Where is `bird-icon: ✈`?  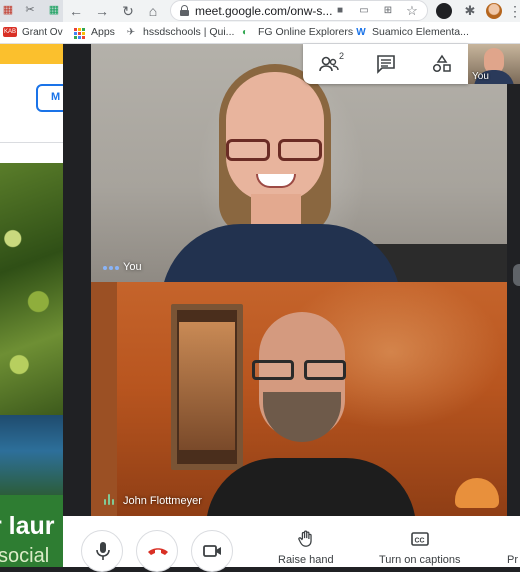
bird-icon: ✈ is located at coordinates (131, 32).